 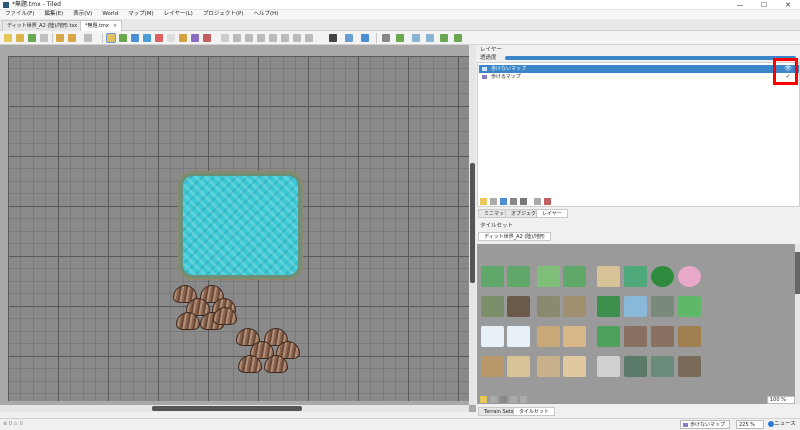 I want to click on insert-rectangle-icon, so click(x=237, y=38).